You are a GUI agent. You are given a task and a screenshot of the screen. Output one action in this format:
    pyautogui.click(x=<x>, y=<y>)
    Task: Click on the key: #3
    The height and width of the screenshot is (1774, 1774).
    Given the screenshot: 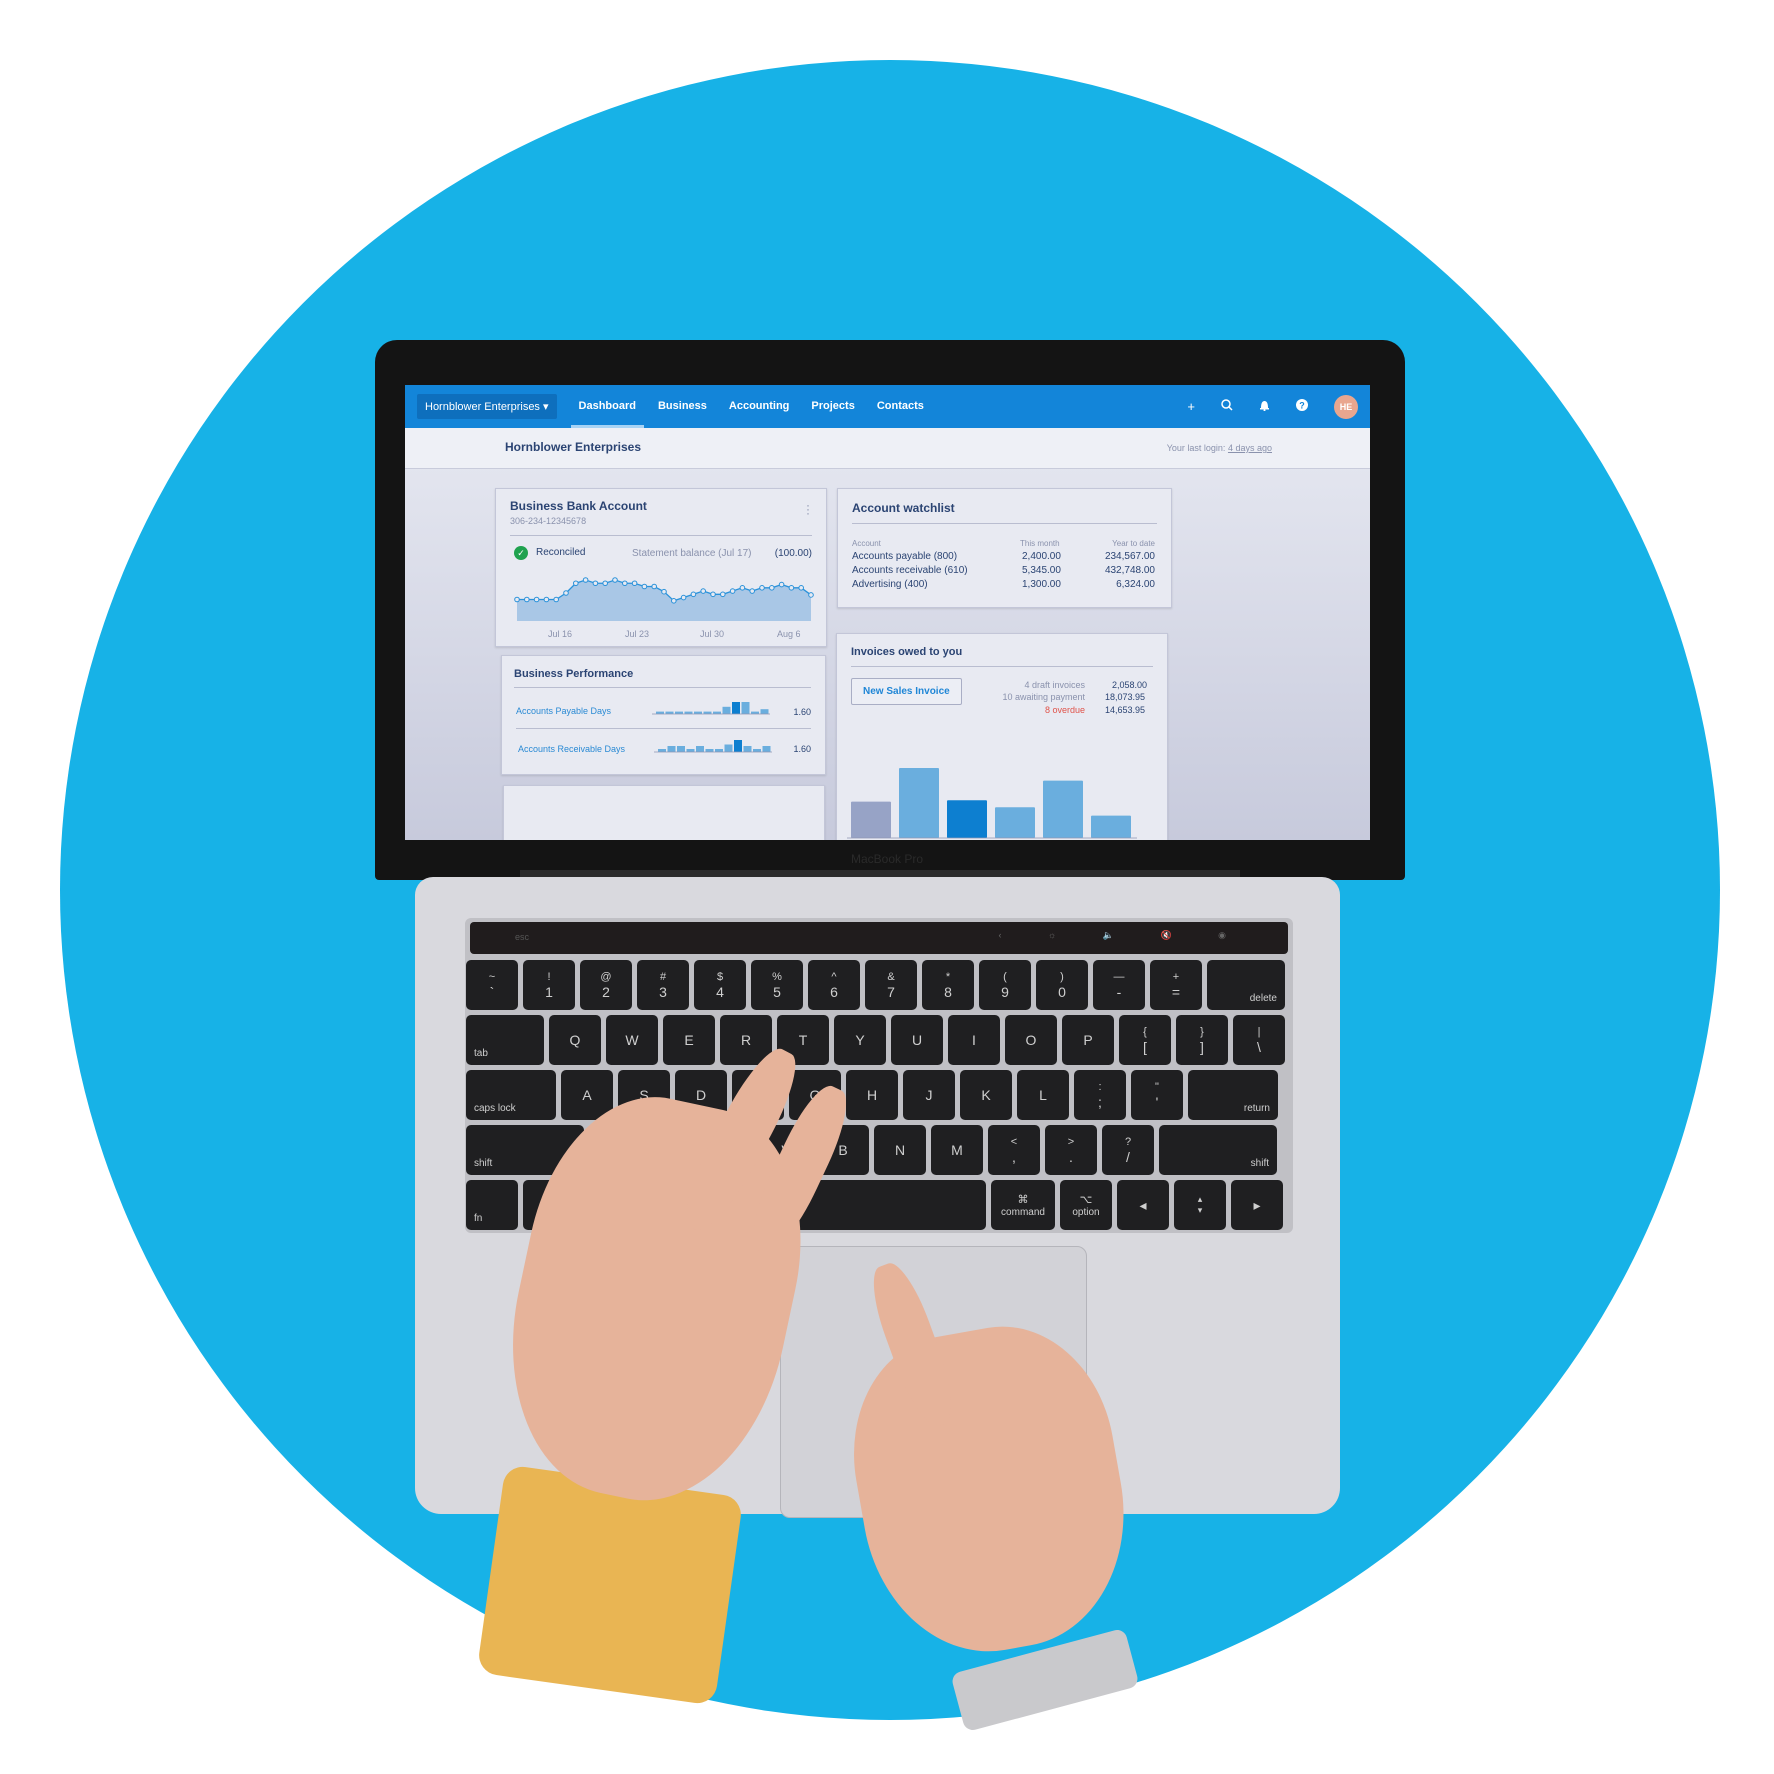 What is the action you would take?
    pyautogui.click(x=663, y=985)
    